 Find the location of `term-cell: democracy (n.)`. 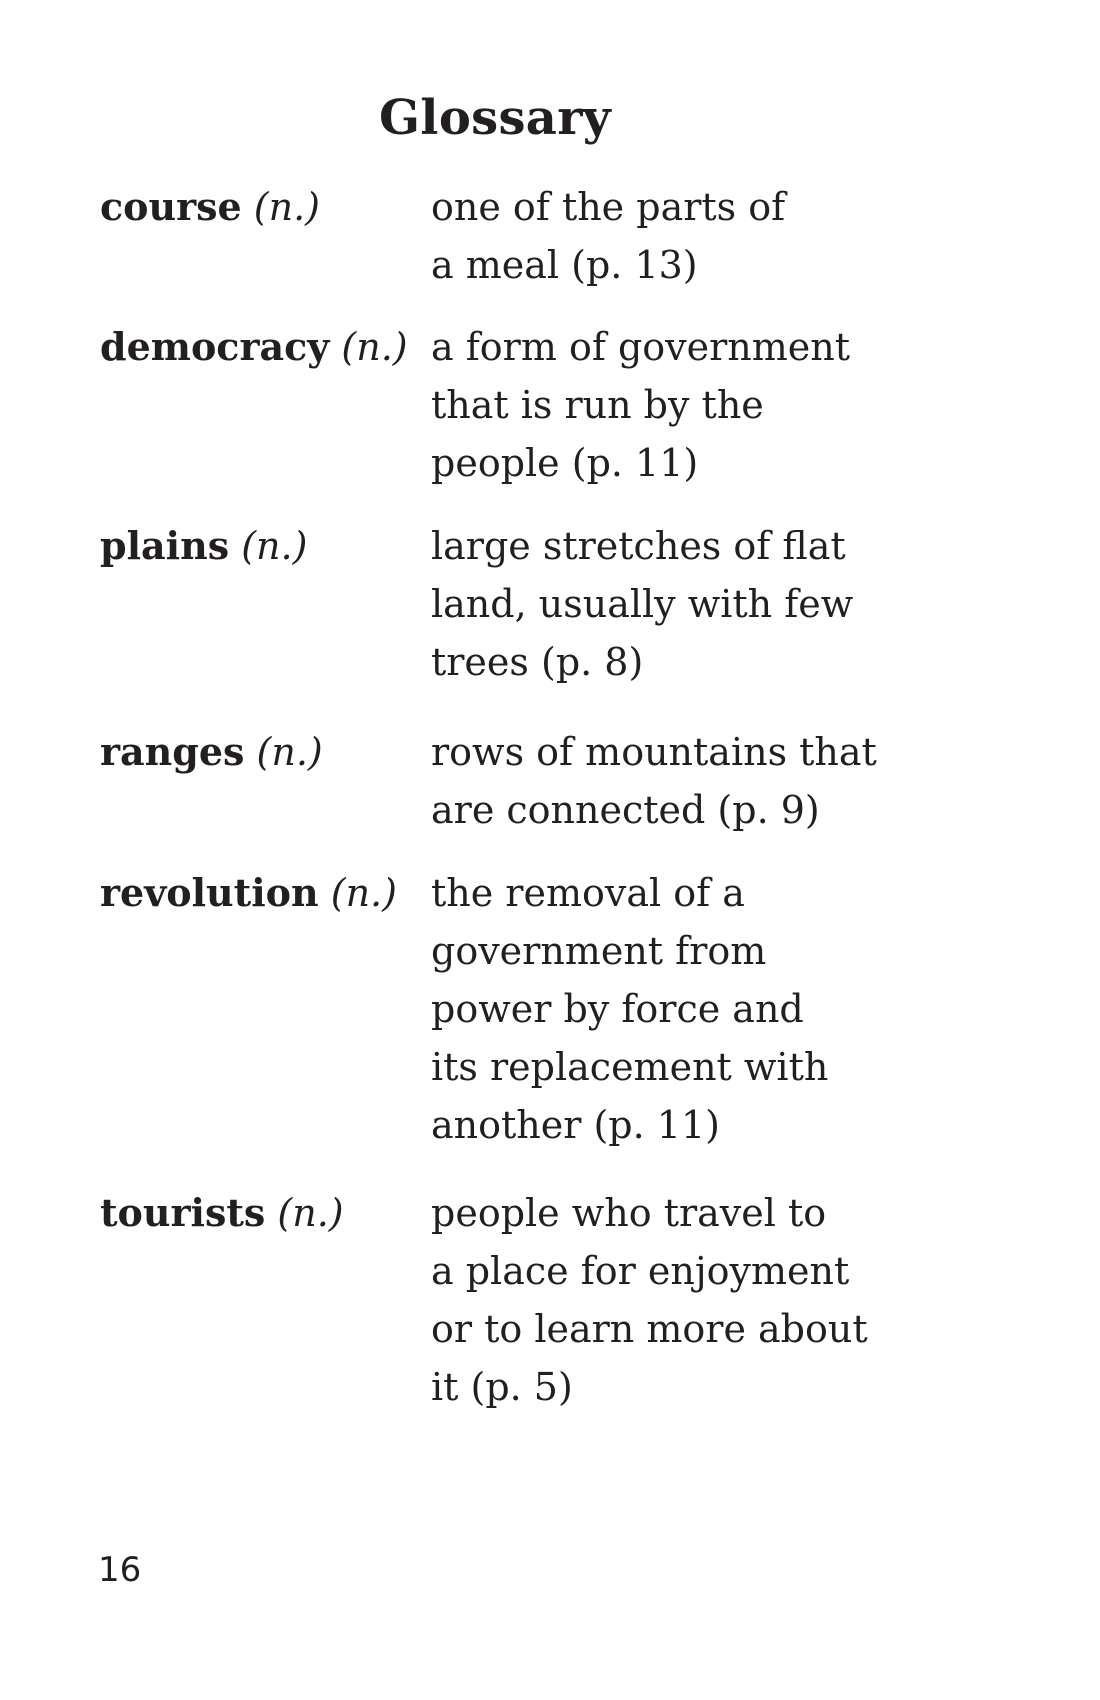

term-cell: democracy (n.) is located at coordinates (265, 347).